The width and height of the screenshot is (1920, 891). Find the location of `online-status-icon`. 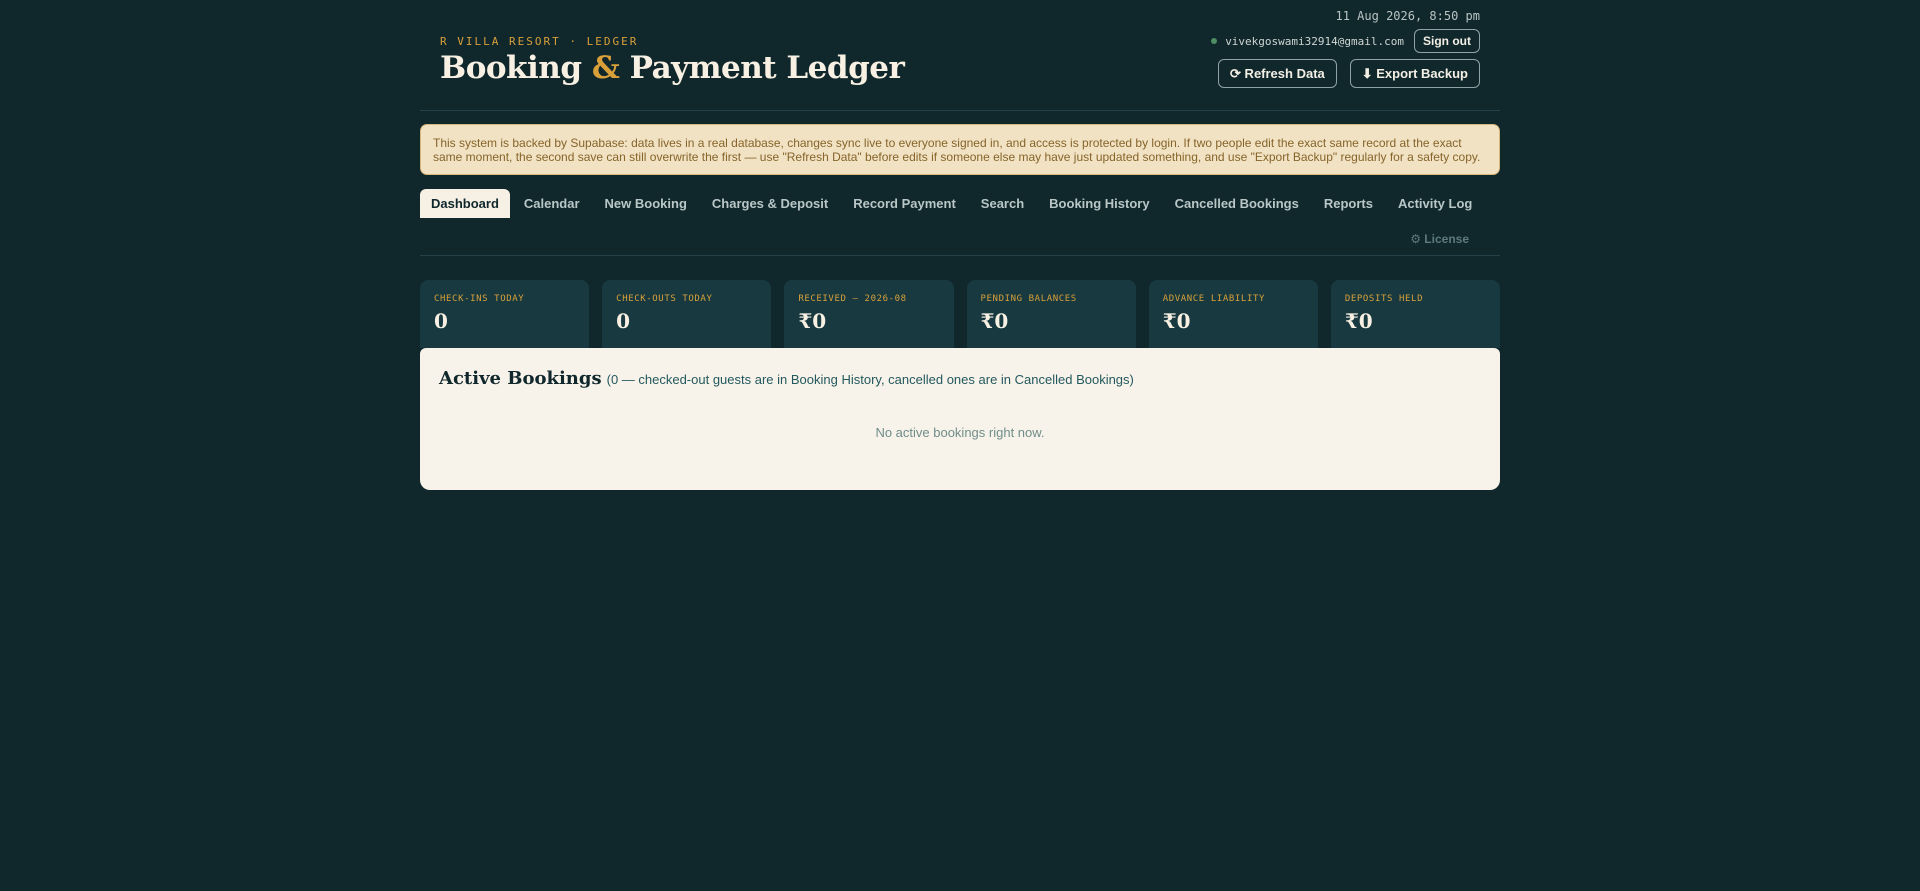

online-status-icon is located at coordinates (1214, 41).